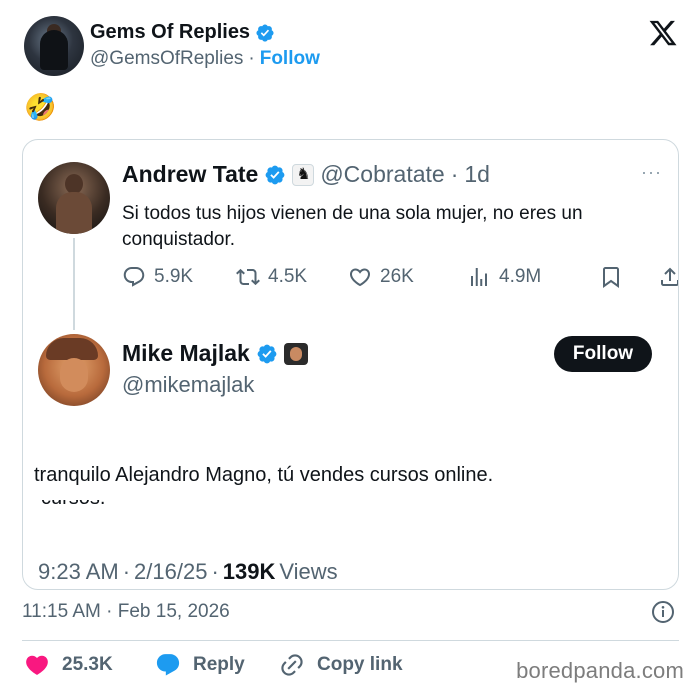  I want to click on repost-action: 4.5K, so click(271, 277).